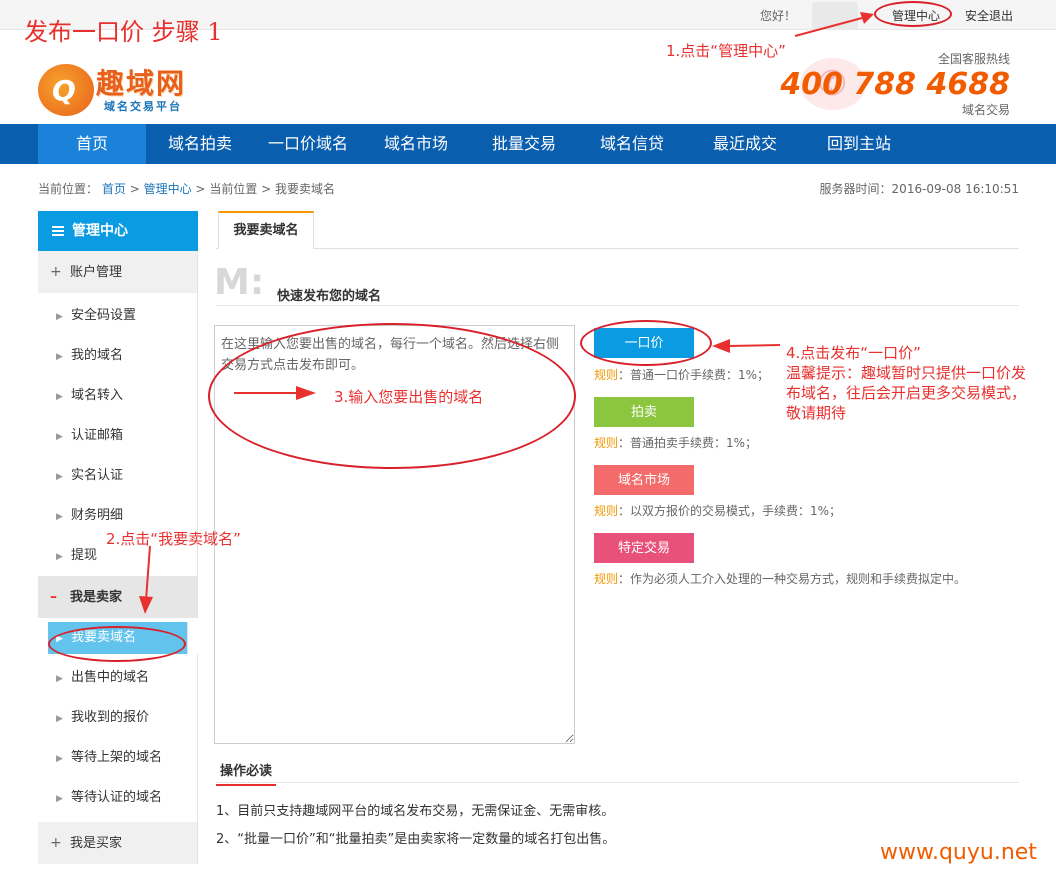 The width and height of the screenshot is (1056, 872). Describe the element at coordinates (985, 110) in the screenshot. I see `hotline-sub: 域名交易` at that location.